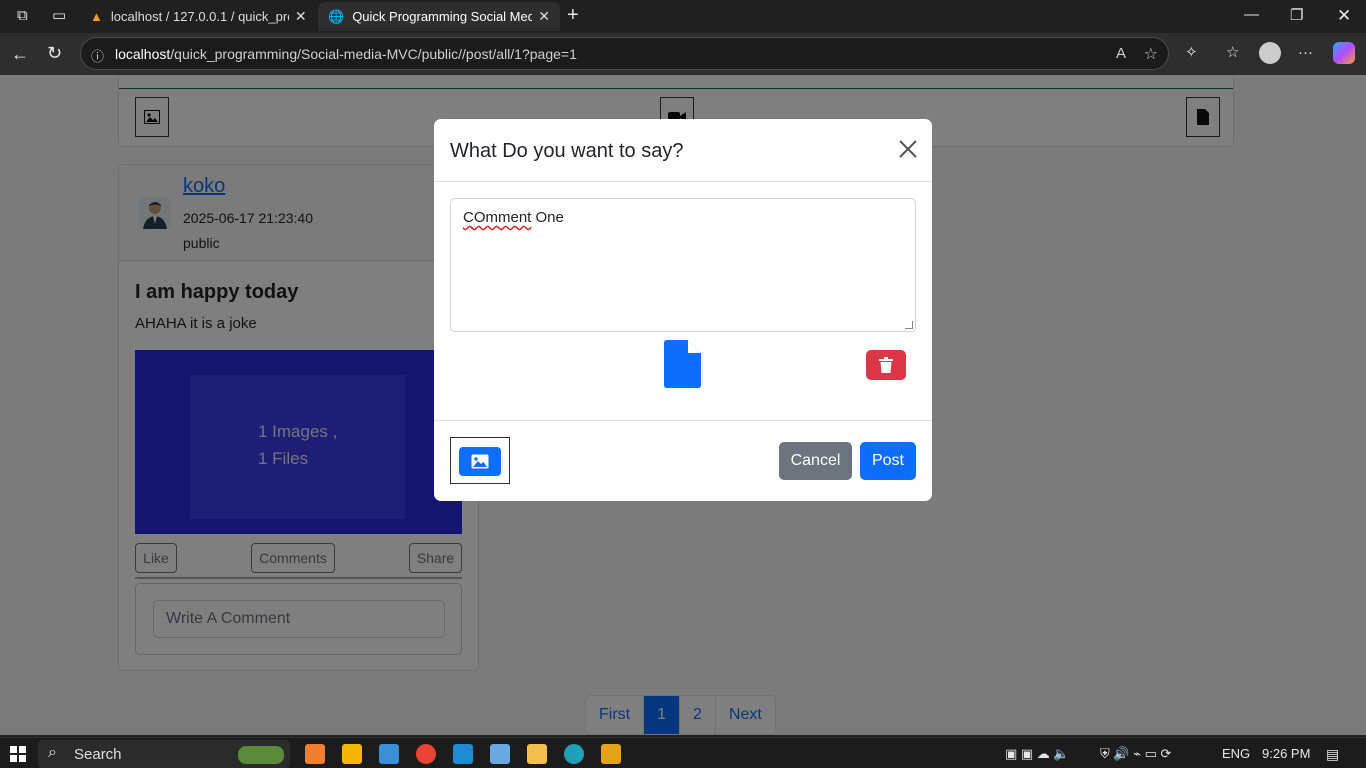 The image size is (1366, 768). What do you see at coordinates (1191, 52) in the screenshot?
I see `extensions-icon: ✧` at bounding box center [1191, 52].